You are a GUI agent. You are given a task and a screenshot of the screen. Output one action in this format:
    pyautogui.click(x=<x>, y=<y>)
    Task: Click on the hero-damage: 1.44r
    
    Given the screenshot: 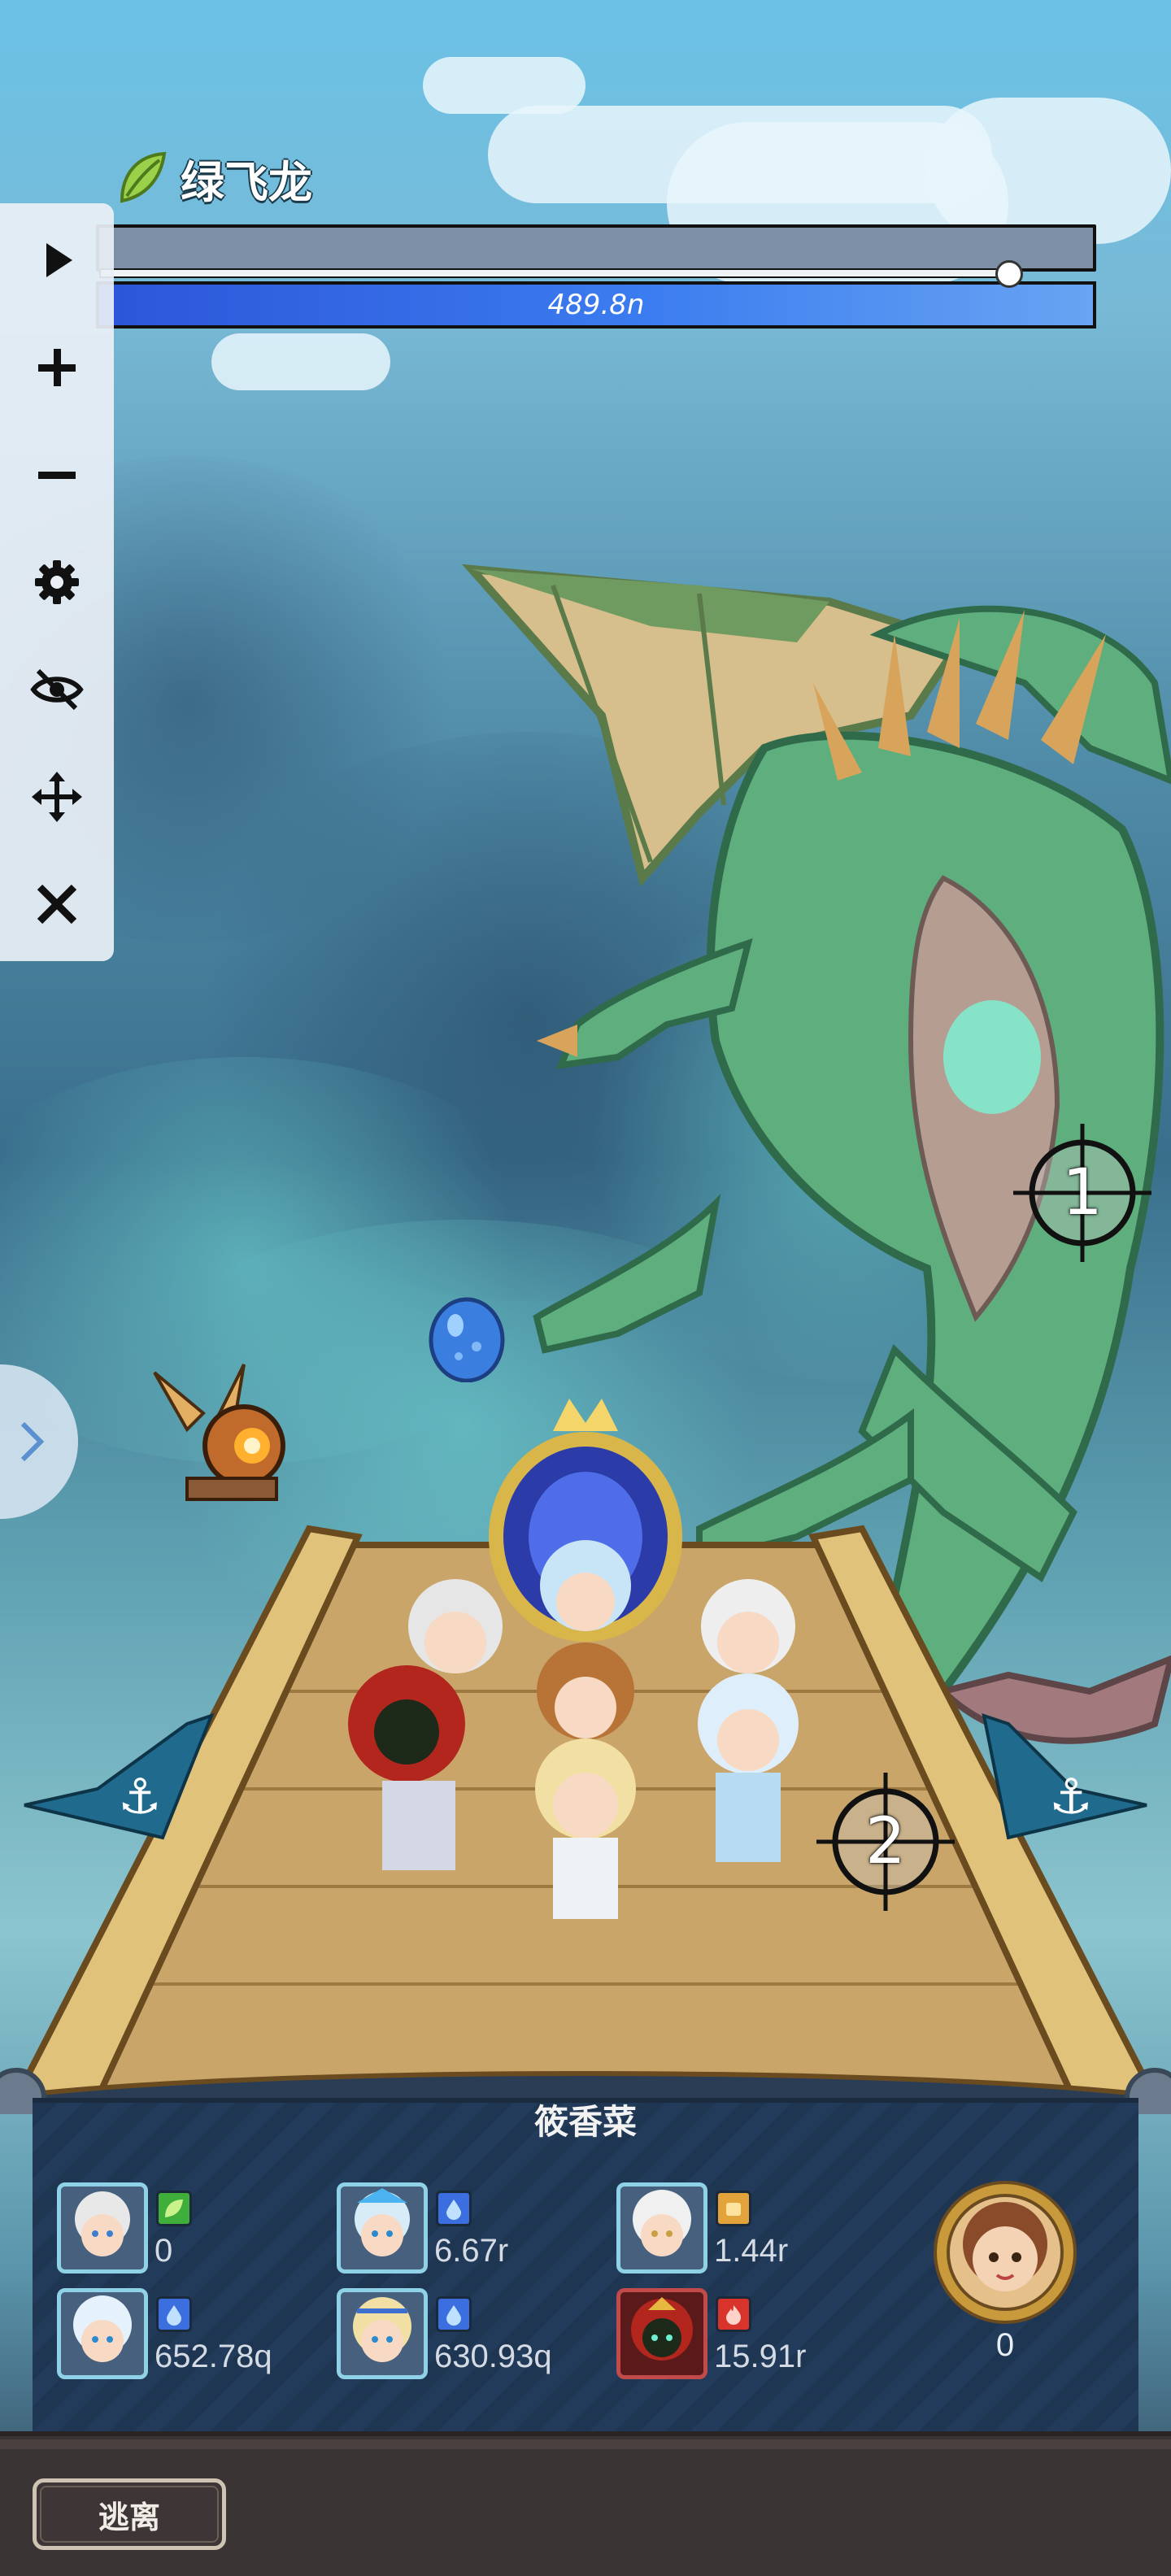 What is the action you would take?
    pyautogui.click(x=751, y=2251)
    